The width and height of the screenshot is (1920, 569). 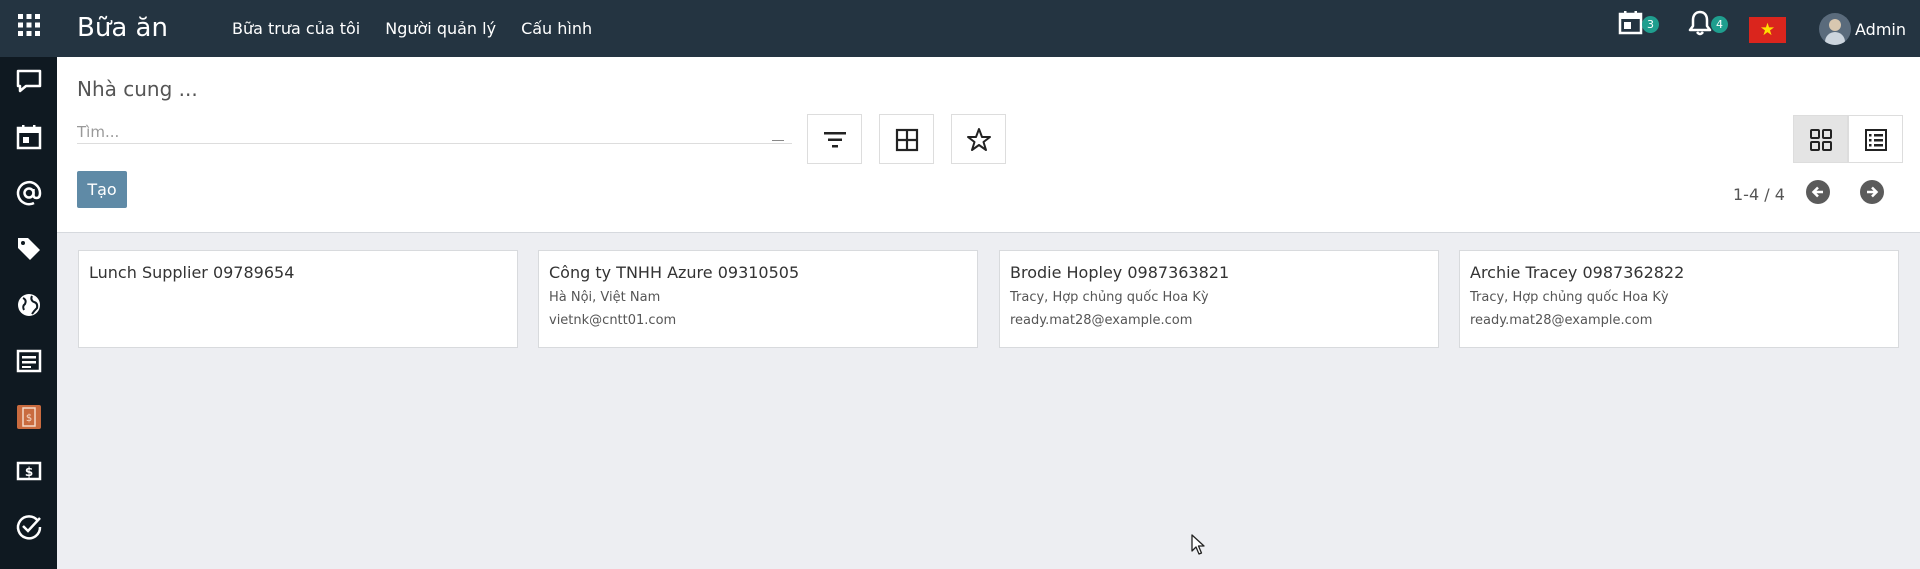 I want to click on invoice-icon: $, so click(x=29, y=417).